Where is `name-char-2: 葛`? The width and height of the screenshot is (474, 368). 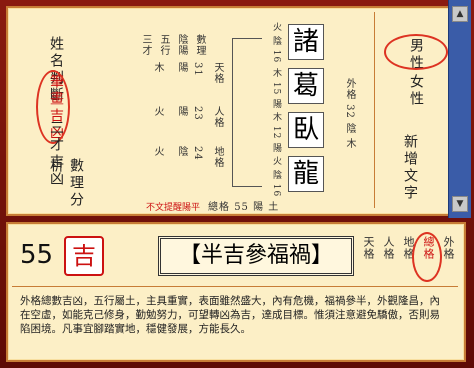
name-char-2: 葛 is located at coordinates (306, 86).